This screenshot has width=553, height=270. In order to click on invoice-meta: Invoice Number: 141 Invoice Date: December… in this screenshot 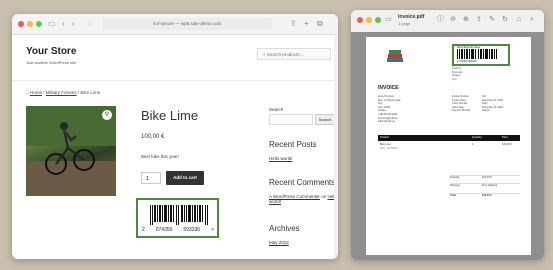, I will do `click(477, 104)`.